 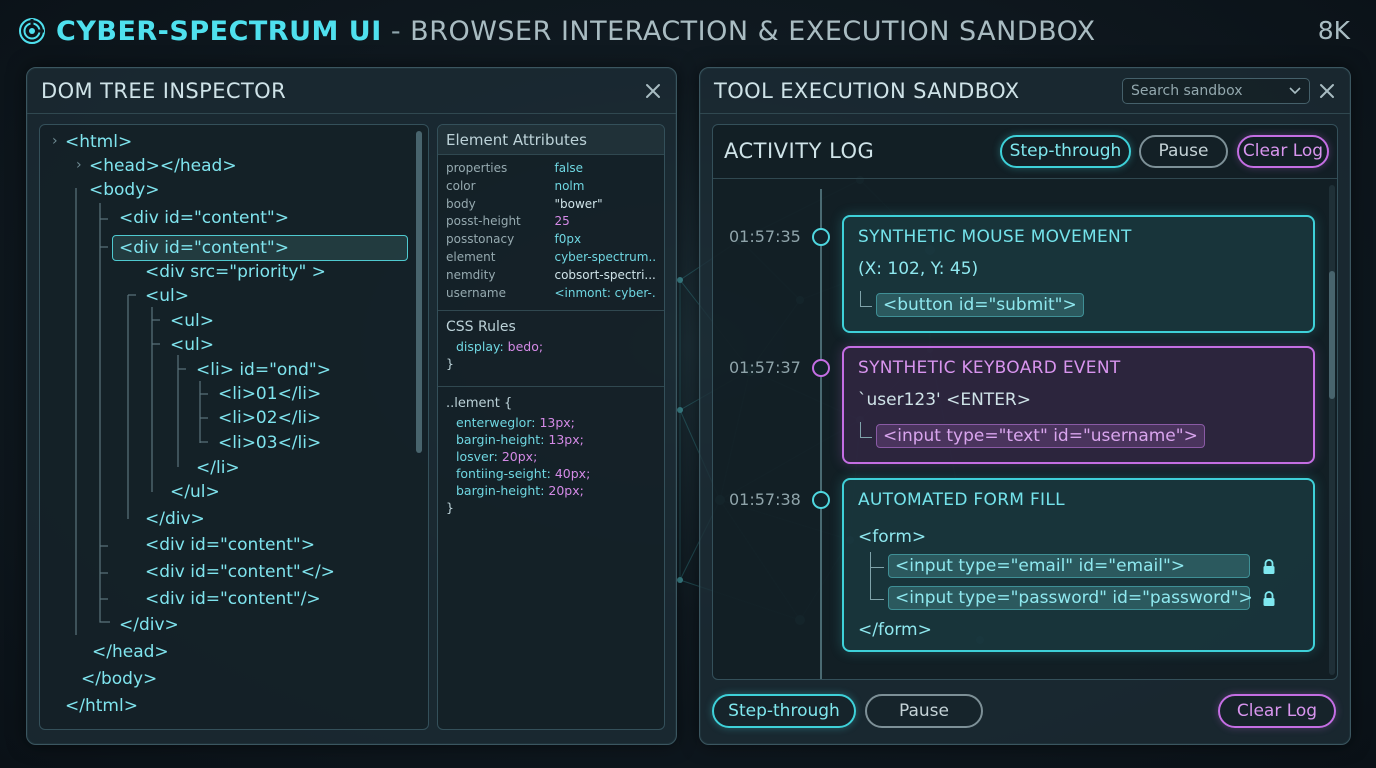 What do you see at coordinates (578, 203) in the screenshot?
I see `attribute-value: "bower"` at bounding box center [578, 203].